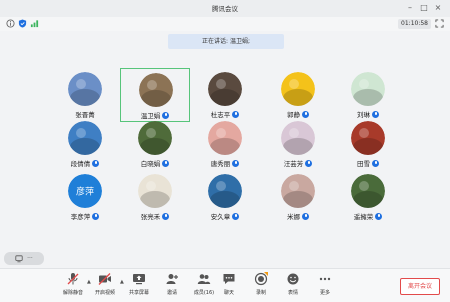 This screenshot has width=450, height=302. Describe the element at coordinates (10, 23) in the screenshot. I see `info-icon` at that location.